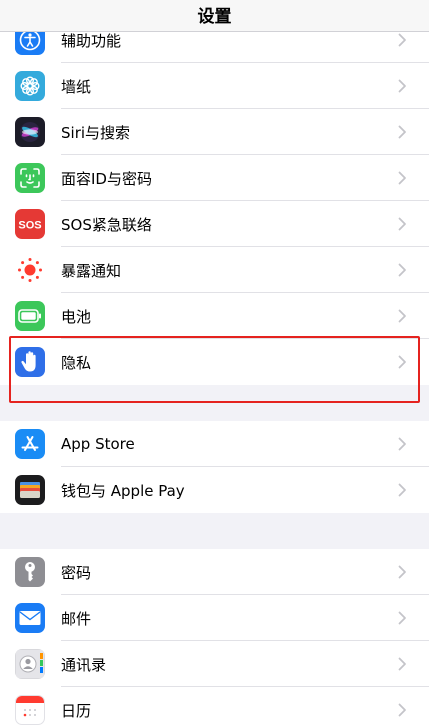  Describe the element at coordinates (30, 618) in the screenshot. I see `mail-icon` at that location.